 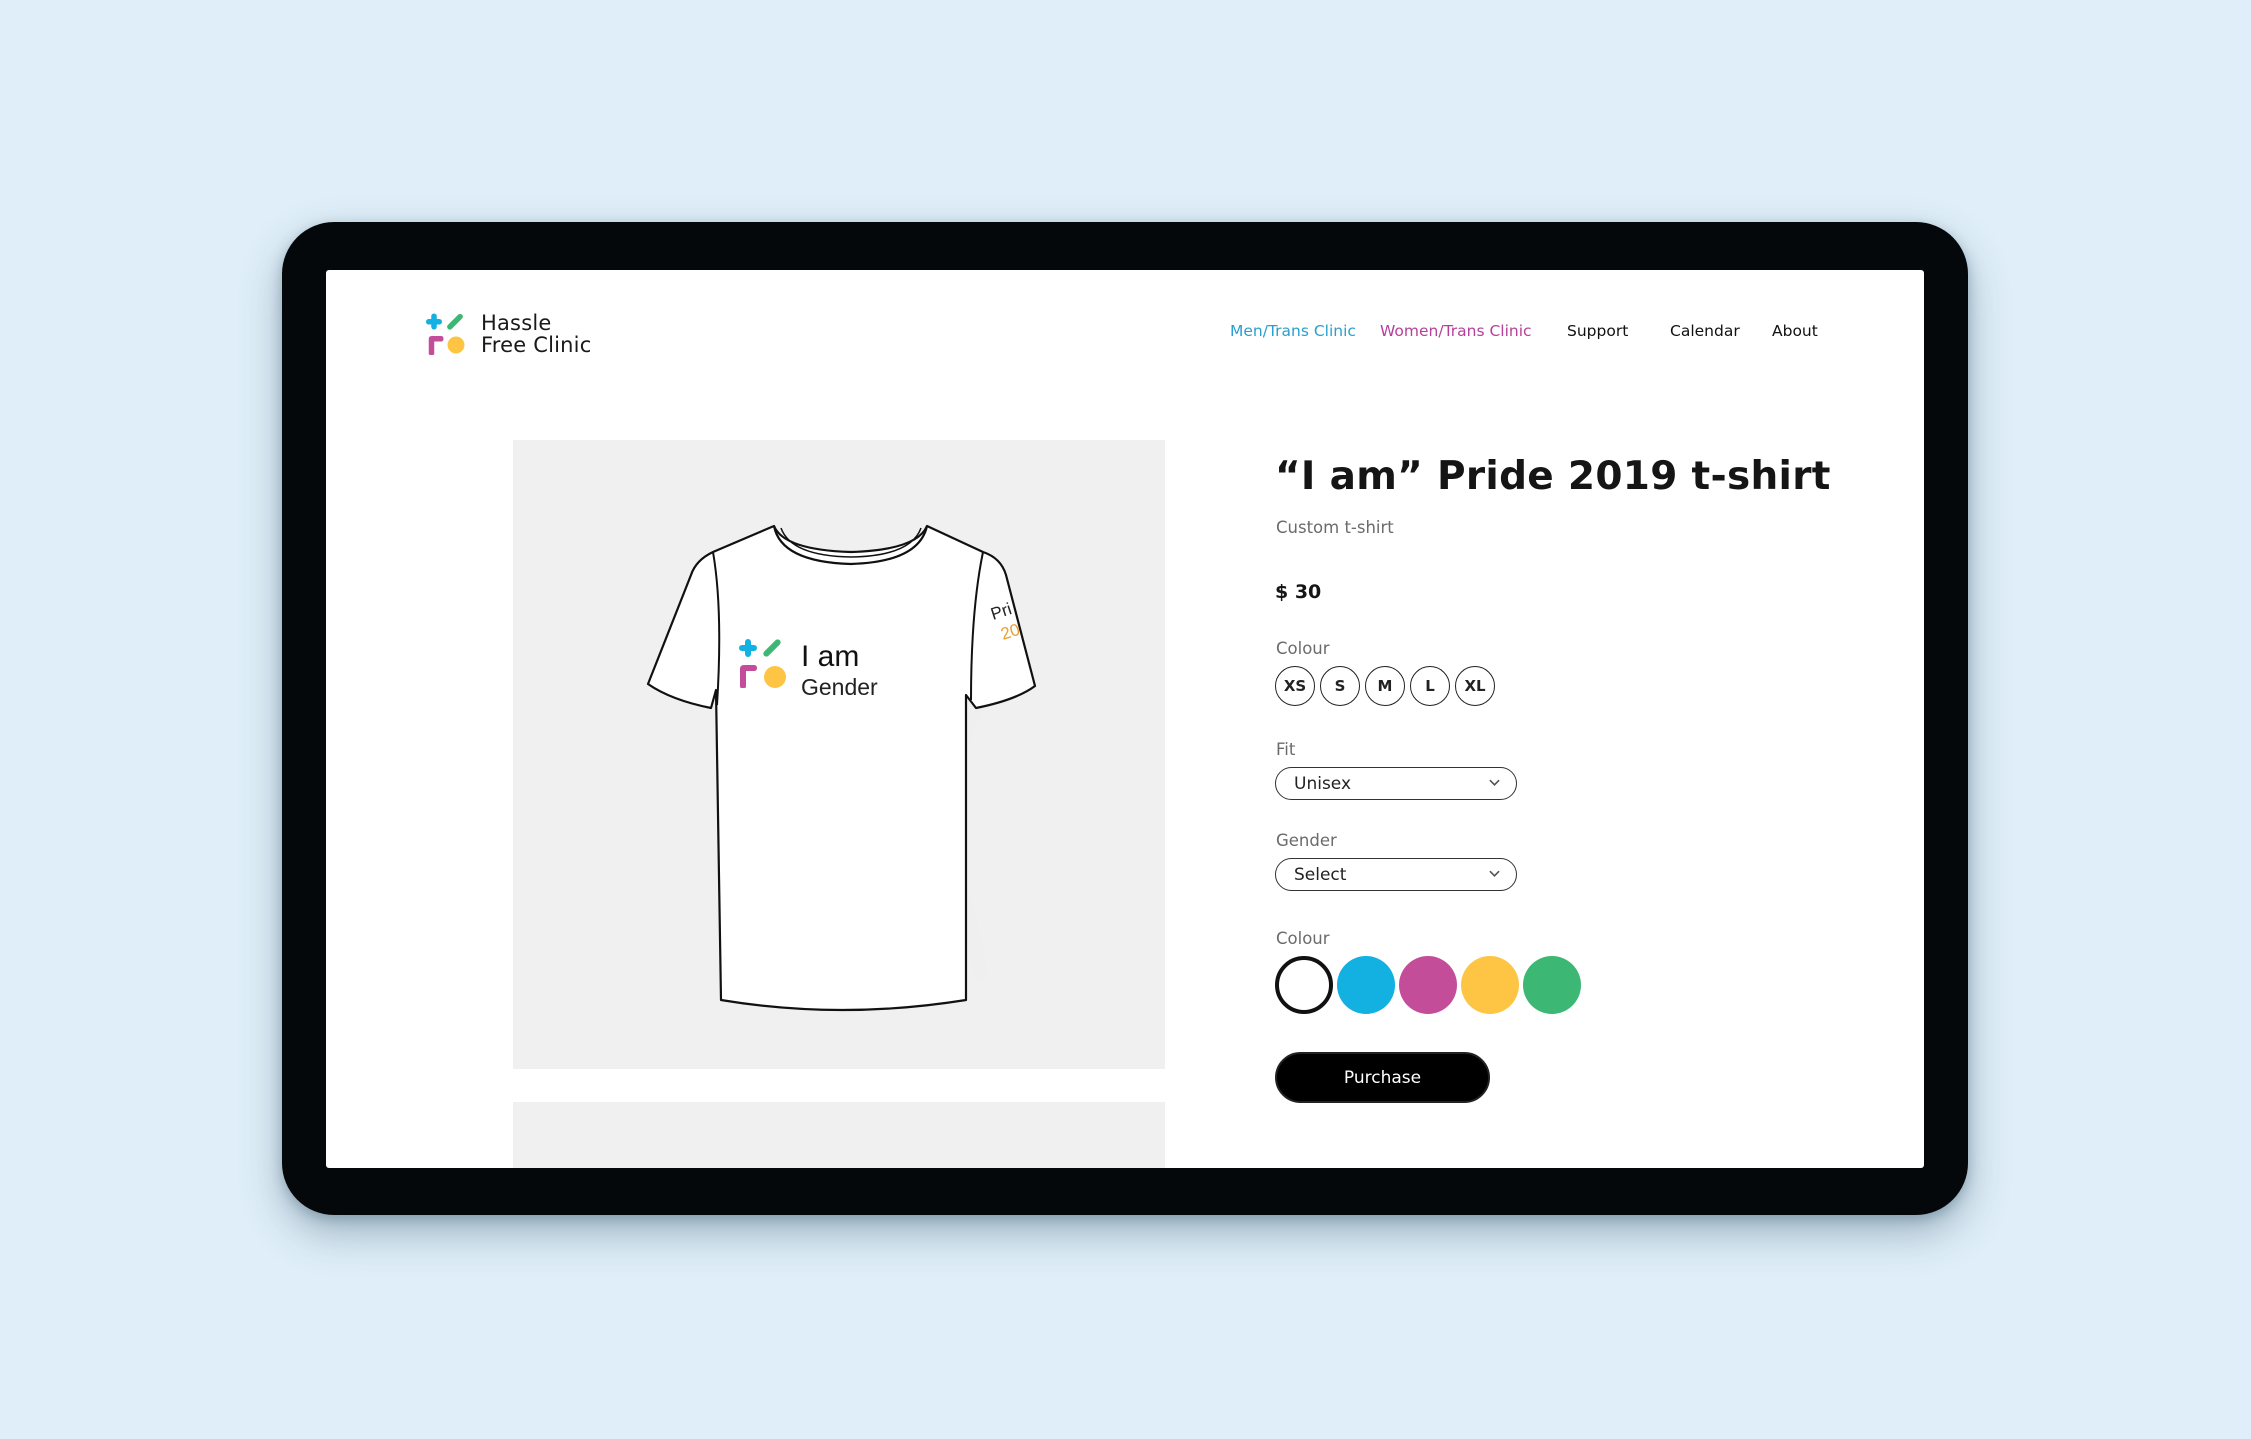 I want to click on nav-men-trans-clinic: Men/Trans Clinic, so click(x=1293, y=331).